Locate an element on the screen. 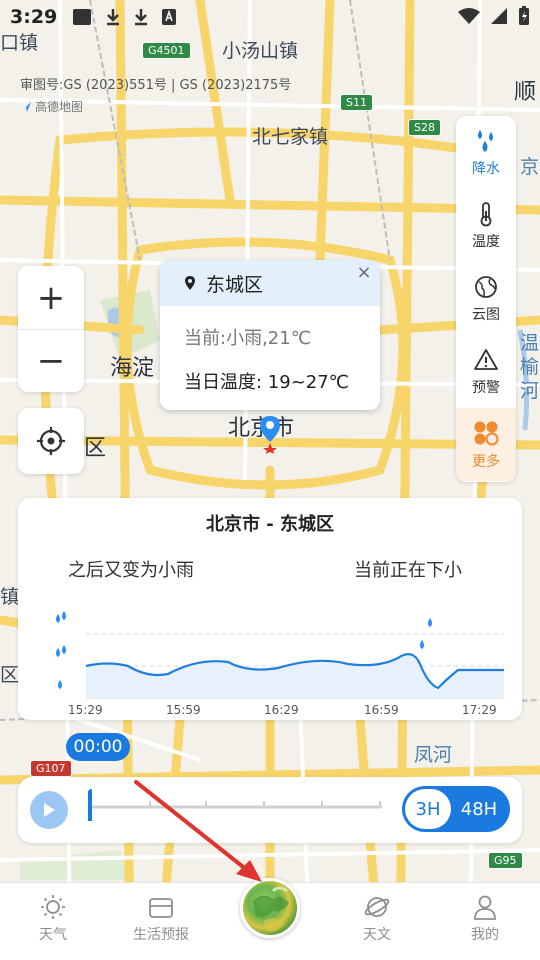  signal-icon is located at coordinates (499, 16).